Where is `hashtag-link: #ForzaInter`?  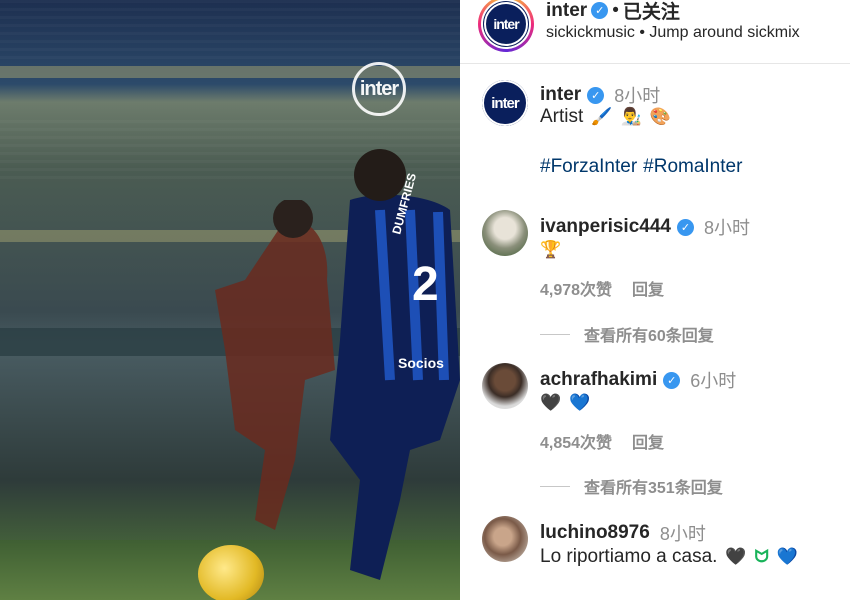 hashtag-link: #ForzaInter is located at coordinates (588, 167).